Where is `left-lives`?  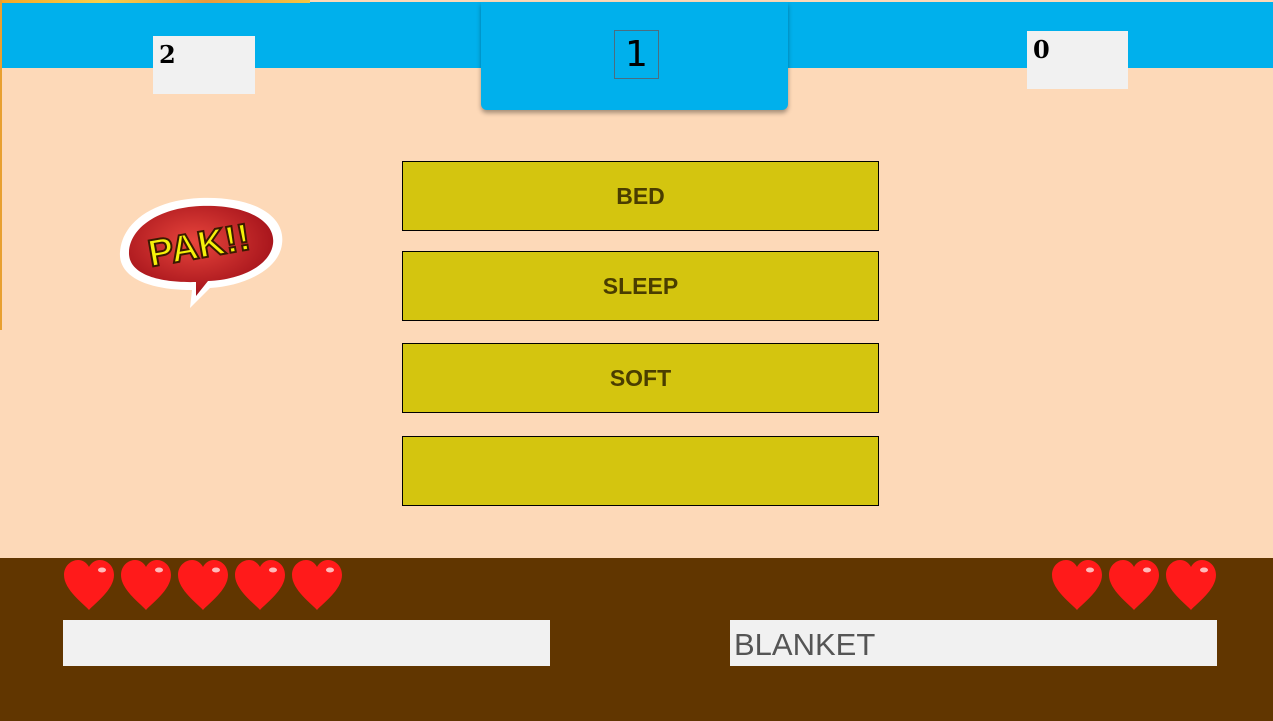
left-lives is located at coordinates (203, 586).